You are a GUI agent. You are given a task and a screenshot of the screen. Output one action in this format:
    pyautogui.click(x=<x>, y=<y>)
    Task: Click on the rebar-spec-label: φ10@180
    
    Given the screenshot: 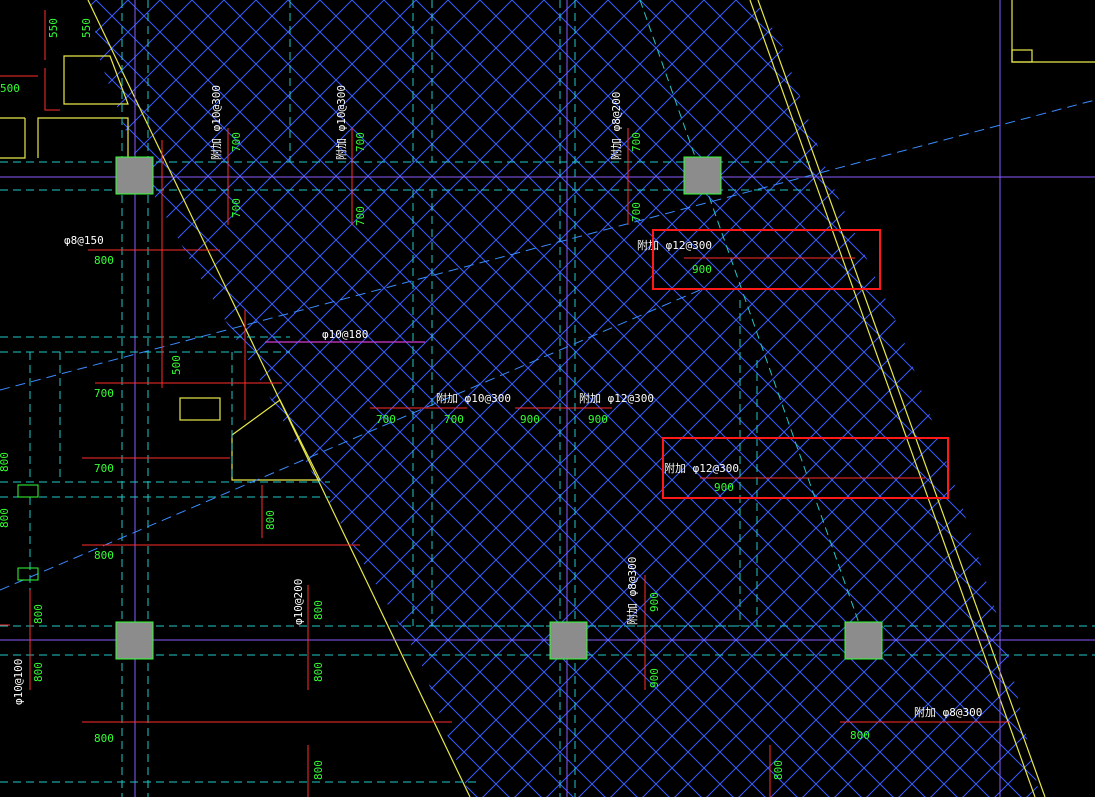 What is the action you would take?
    pyautogui.click(x=345, y=334)
    